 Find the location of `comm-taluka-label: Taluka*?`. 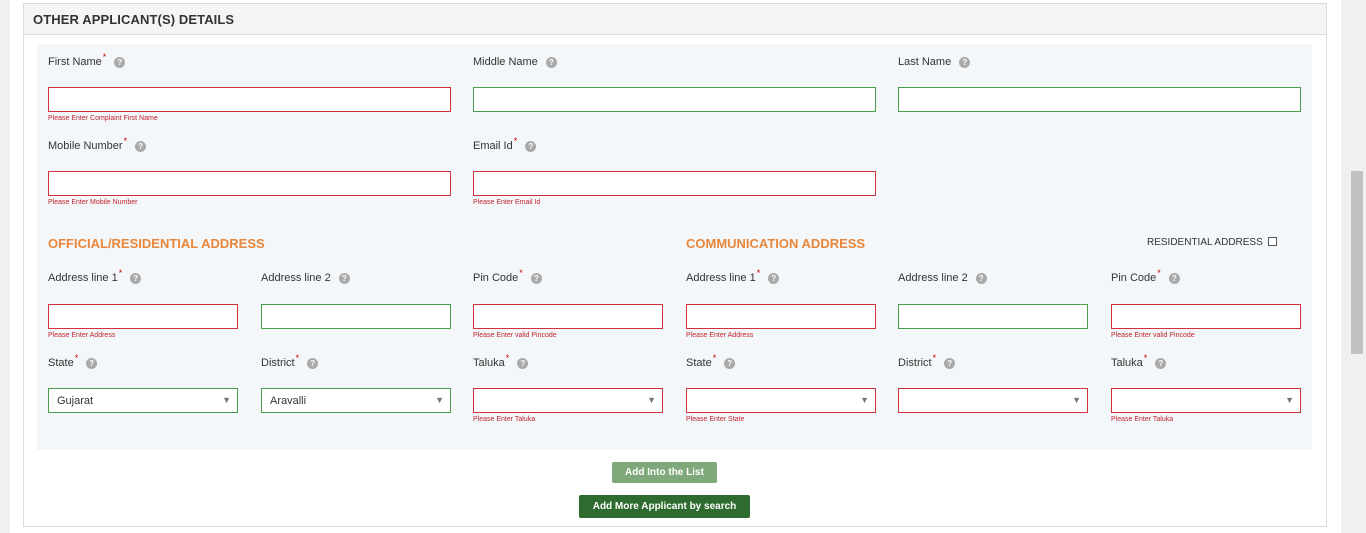

comm-taluka-label: Taluka*? is located at coordinates (1139, 361).